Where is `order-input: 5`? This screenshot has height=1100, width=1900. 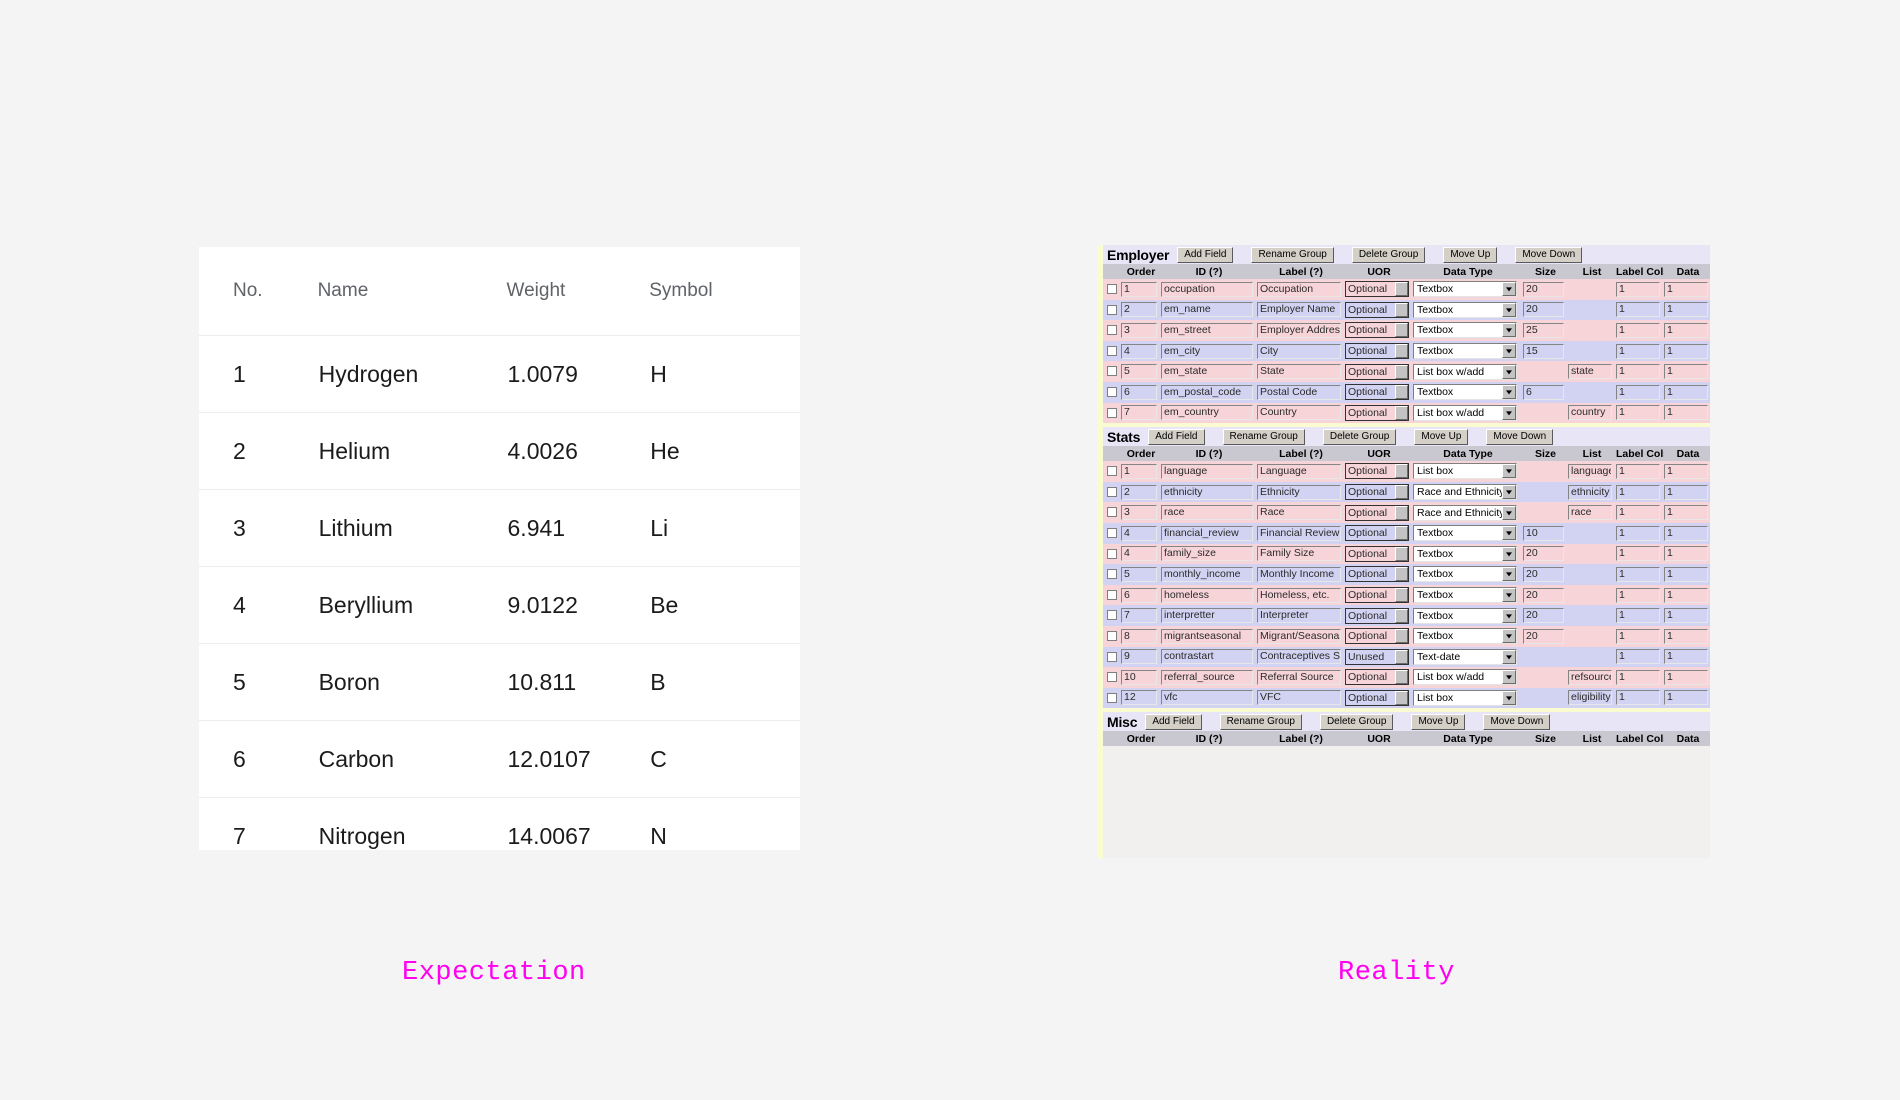 order-input: 5 is located at coordinates (1139, 574).